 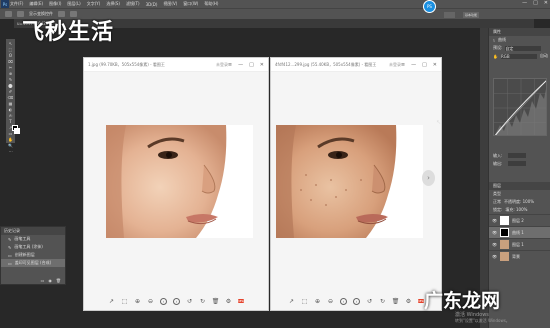 I want to click on menu-window: 窗口(W), so click(x=190, y=4).